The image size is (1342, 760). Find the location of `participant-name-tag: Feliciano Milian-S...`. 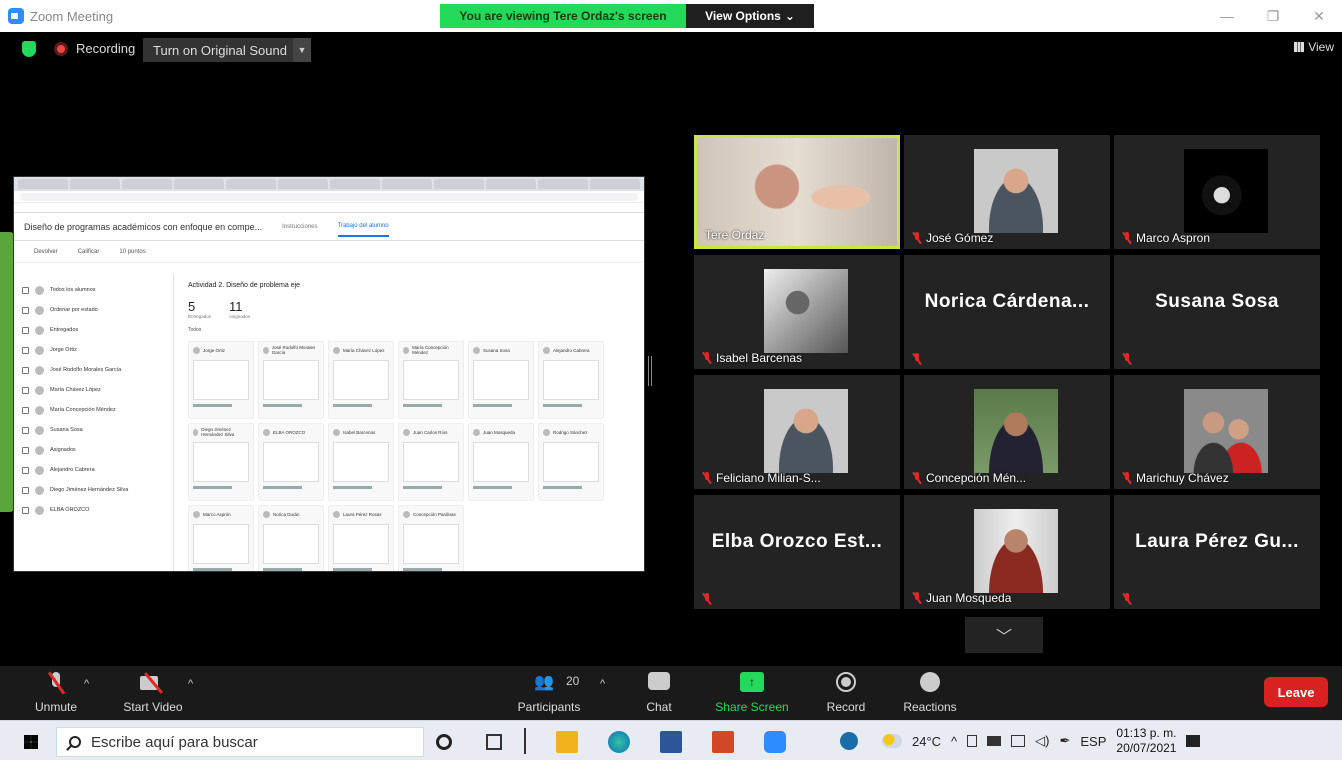

participant-name-tag: Feliciano Milian-S... is located at coordinates (761, 478).